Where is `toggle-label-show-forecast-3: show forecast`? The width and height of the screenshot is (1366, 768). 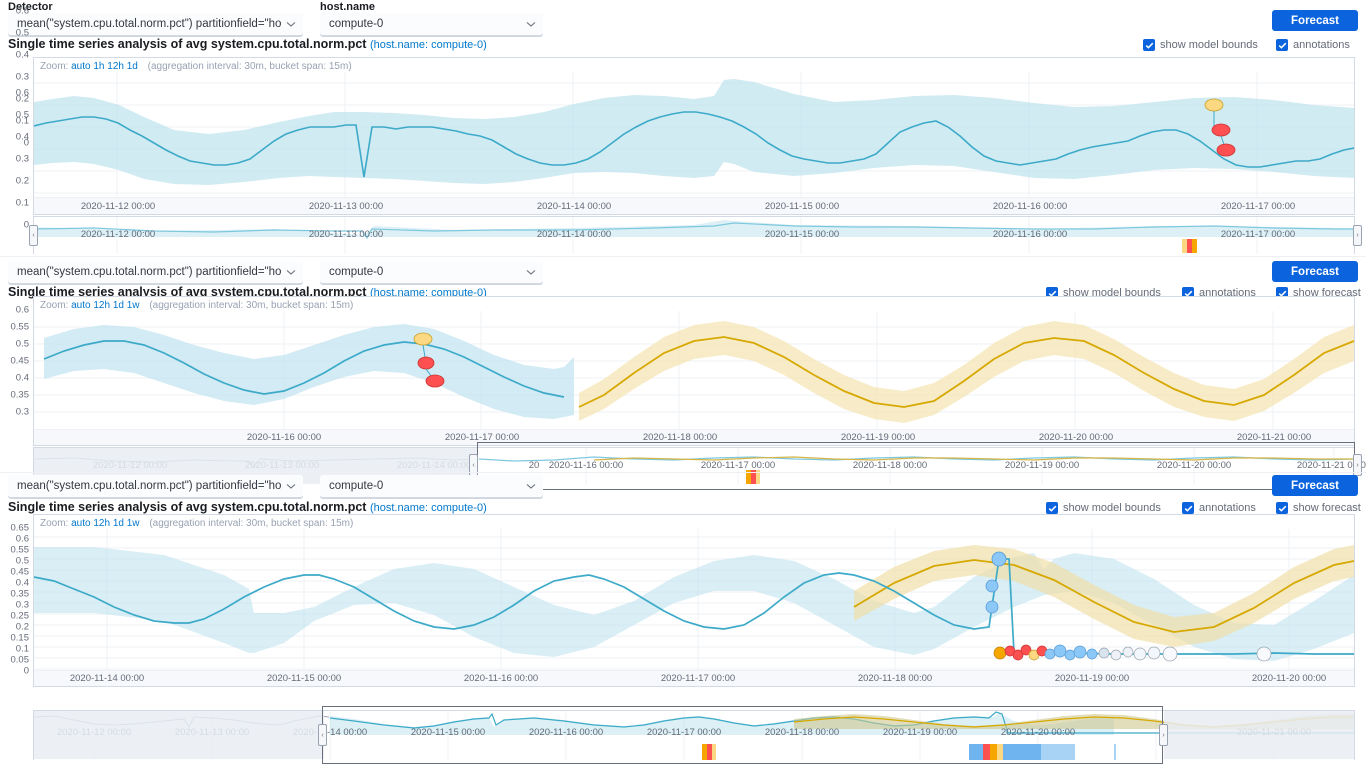
toggle-label-show-forecast-3: show forecast is located at coordinates (1327, 508).